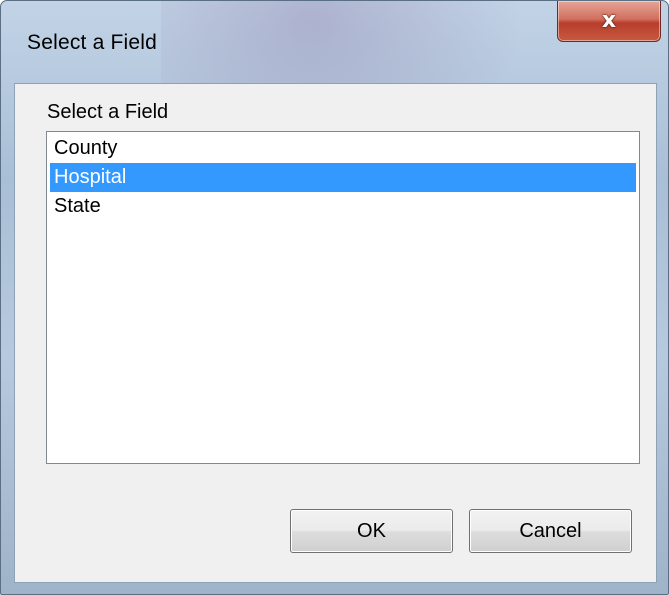 The image size is (669, 595). Describe the element at coordinates (92, 42) in the screenshot. I see `window-title: Select a Field` at that location.